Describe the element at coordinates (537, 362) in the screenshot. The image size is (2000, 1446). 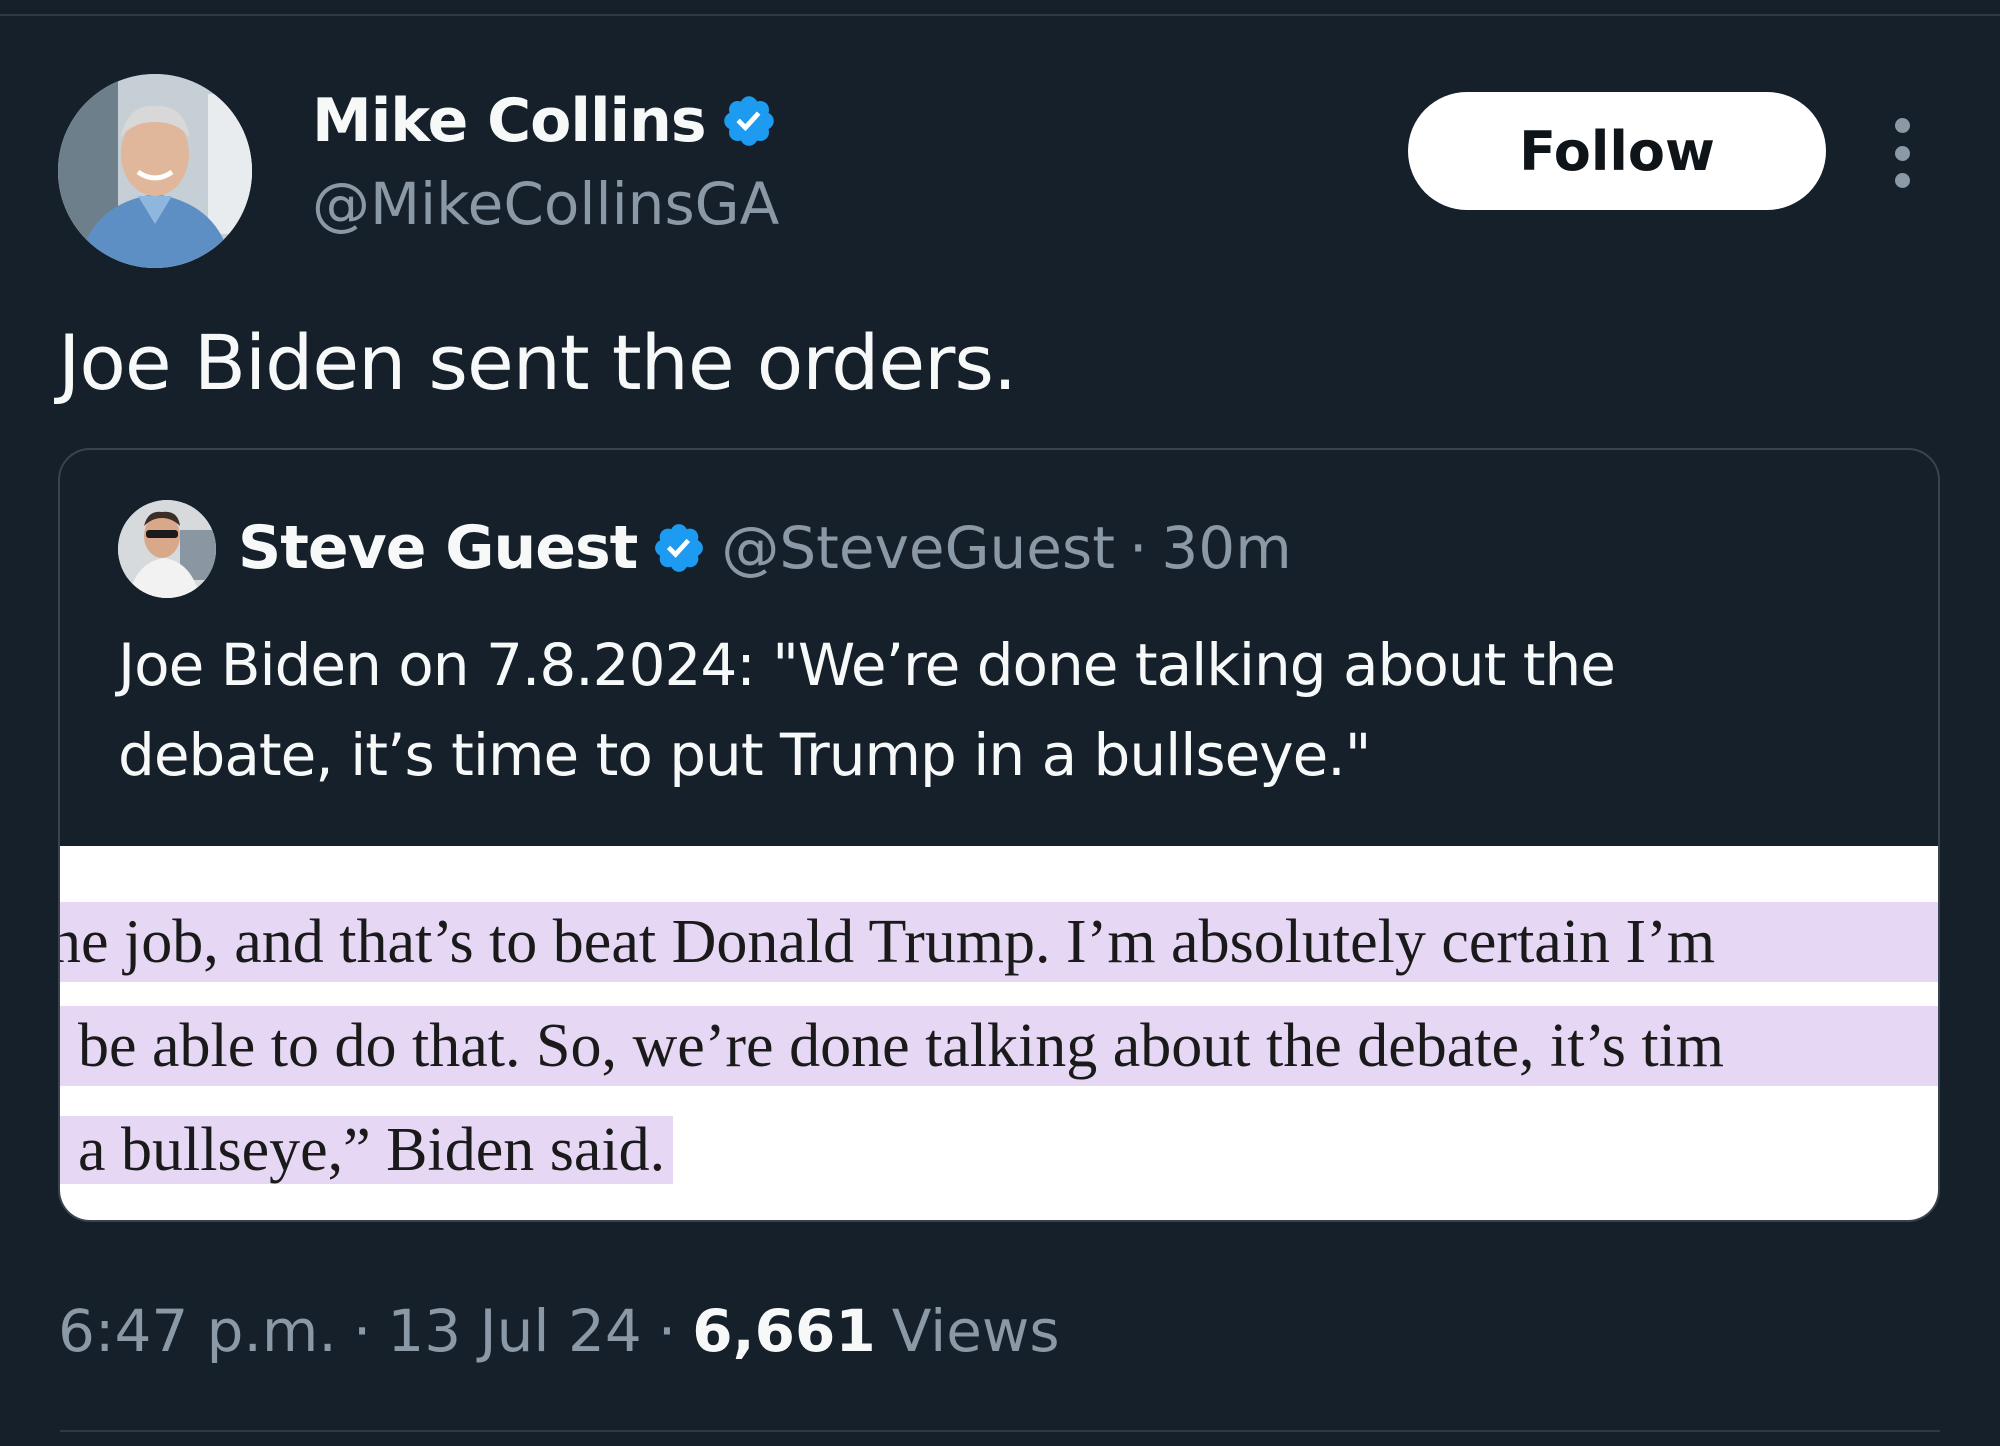
I see `tweet-text: Joe Biden sent the orders.` at that location.